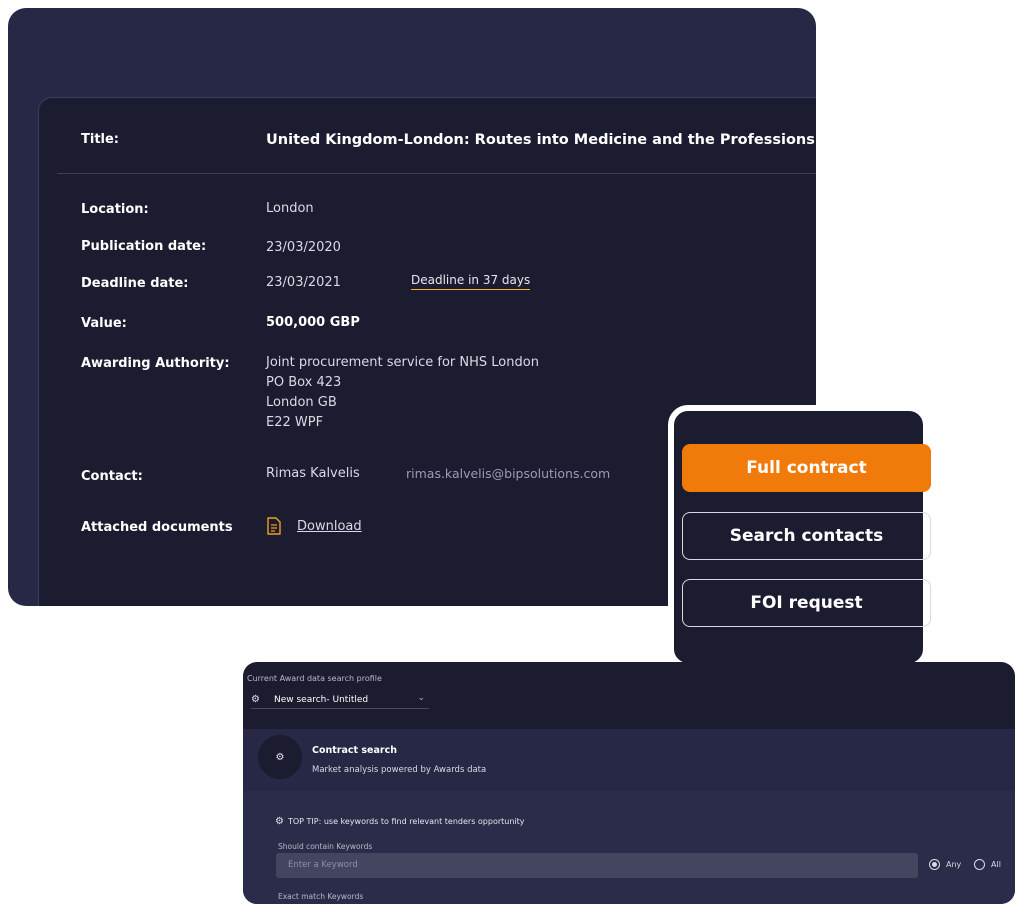 The image size is (1024, 910). Describe the element at coordinates (399, 770) in the screenshot. I see `contract-search-subtitle: Market analysis powered by Awards data` at that location.